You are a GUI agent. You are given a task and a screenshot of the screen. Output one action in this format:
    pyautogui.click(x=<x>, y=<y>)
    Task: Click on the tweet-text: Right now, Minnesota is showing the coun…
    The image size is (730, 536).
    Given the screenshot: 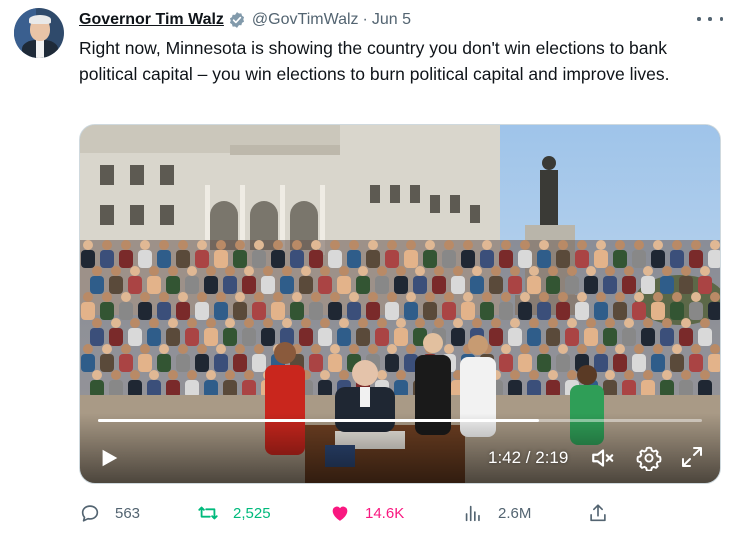 What is the action you would take?
    pyautogui.click(x=374, y=61)
    